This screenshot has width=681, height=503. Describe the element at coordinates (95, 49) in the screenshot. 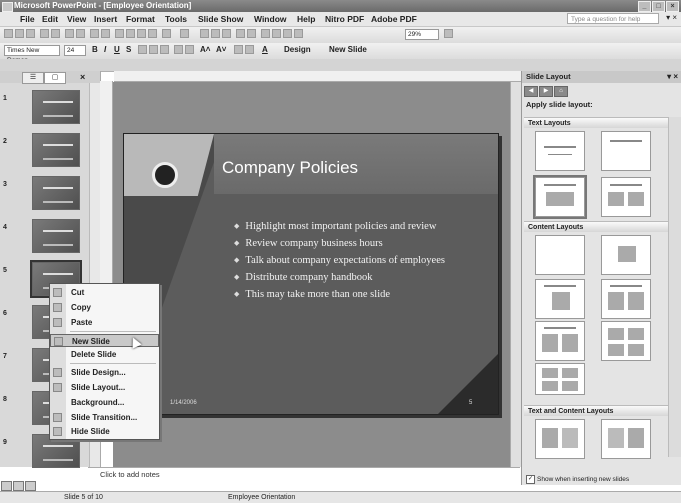

I see `bold-button: B` at that location.